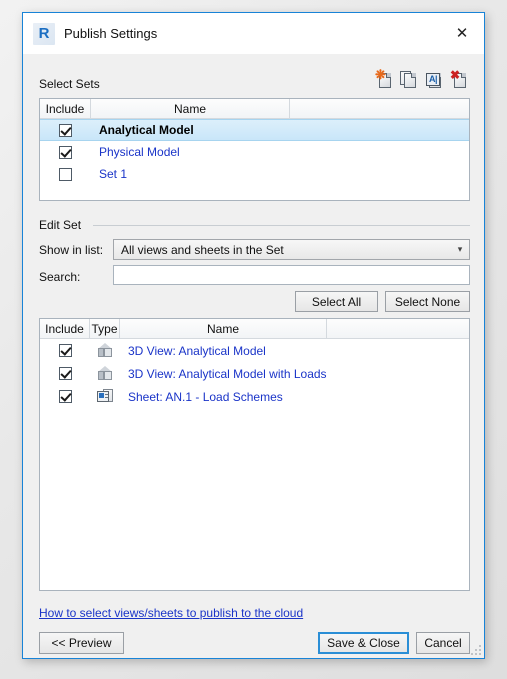 This screenshot has height=679, width=507. What do you see at coordinates (105, 328) in the screenshot?
I see `column-type: Type` at bounding box center [105, 328].